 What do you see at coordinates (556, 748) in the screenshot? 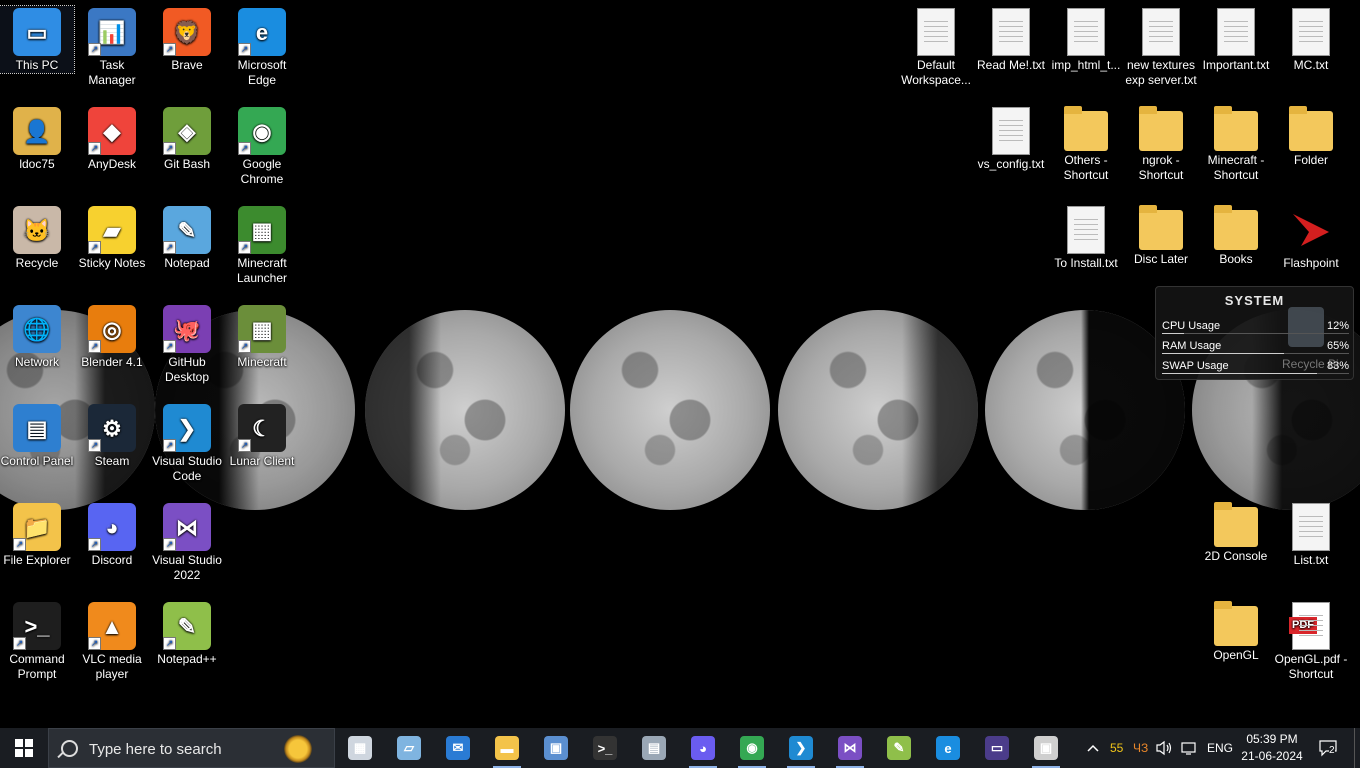
I see `taskbar-app-remote-desktop: ▣` at bounding box center [556, 748].